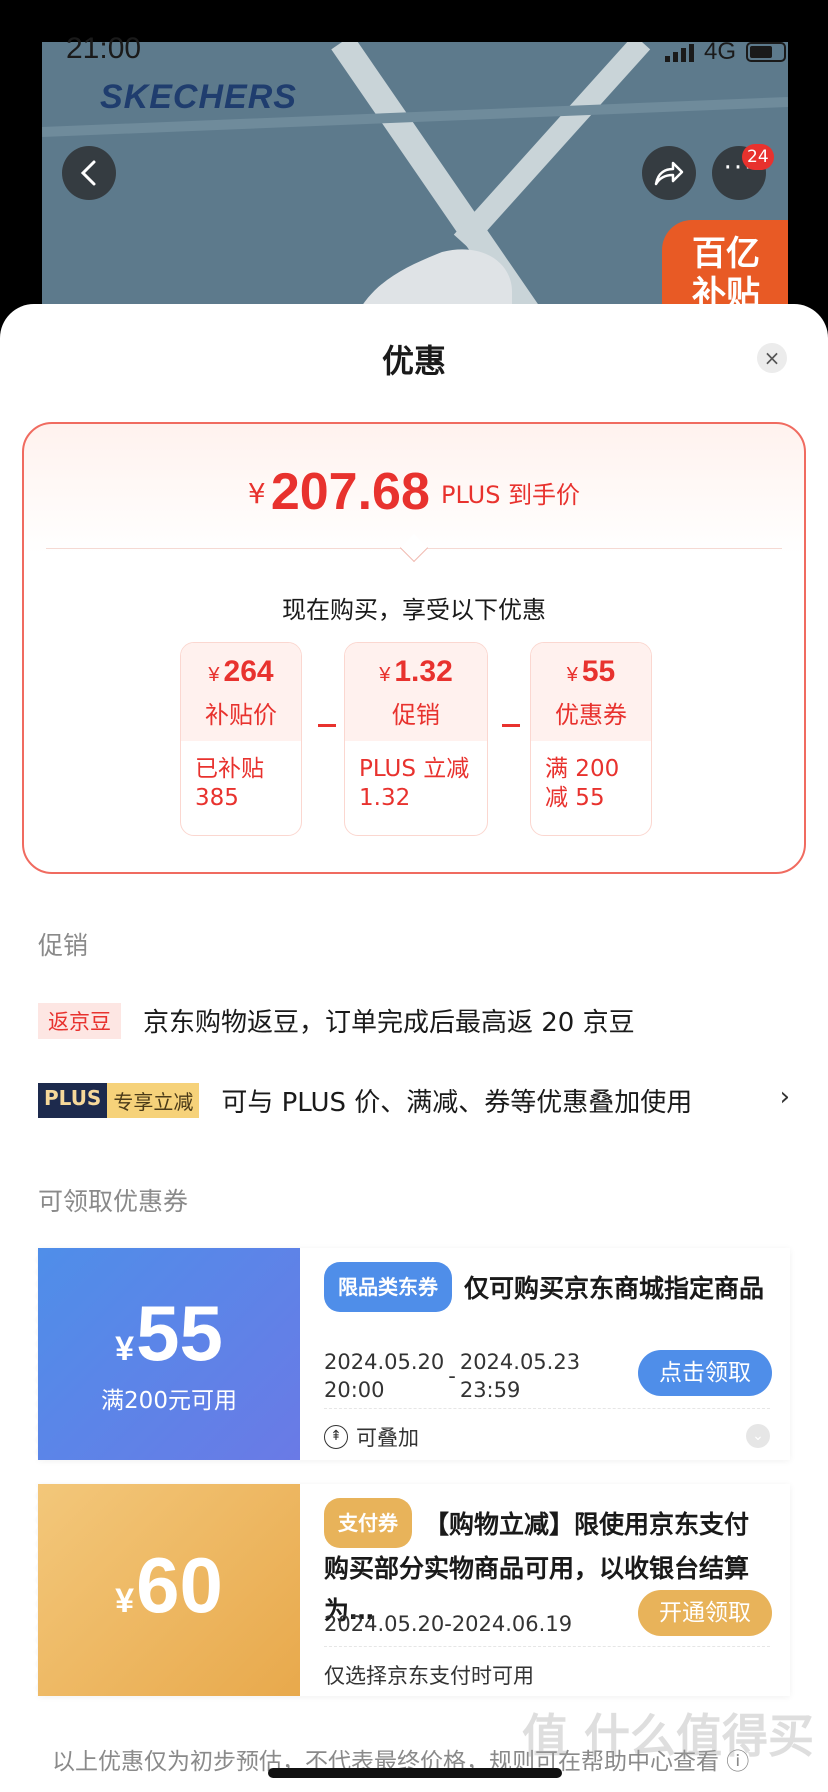 The height and width of the screenshot is (1792, 828). What do you see at coordinates (350, 492) in the screenshot?
I see `final-price-amount: 207.68` at bounding box center [350, 492].